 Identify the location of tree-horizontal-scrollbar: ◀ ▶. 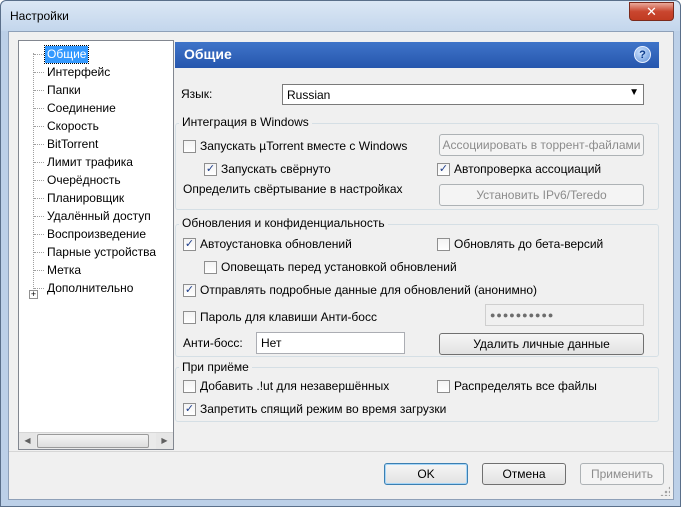
(96, 440).